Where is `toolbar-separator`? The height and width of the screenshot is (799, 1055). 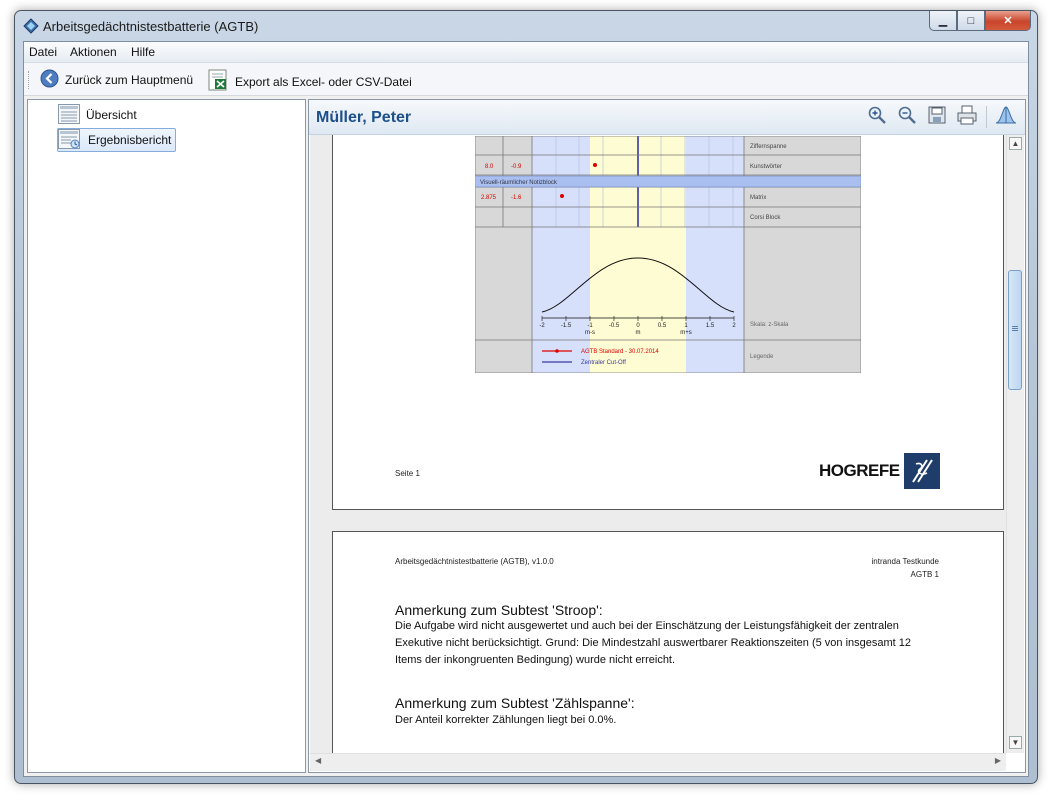 toolbar-separator is located at coordinates (986, 117).